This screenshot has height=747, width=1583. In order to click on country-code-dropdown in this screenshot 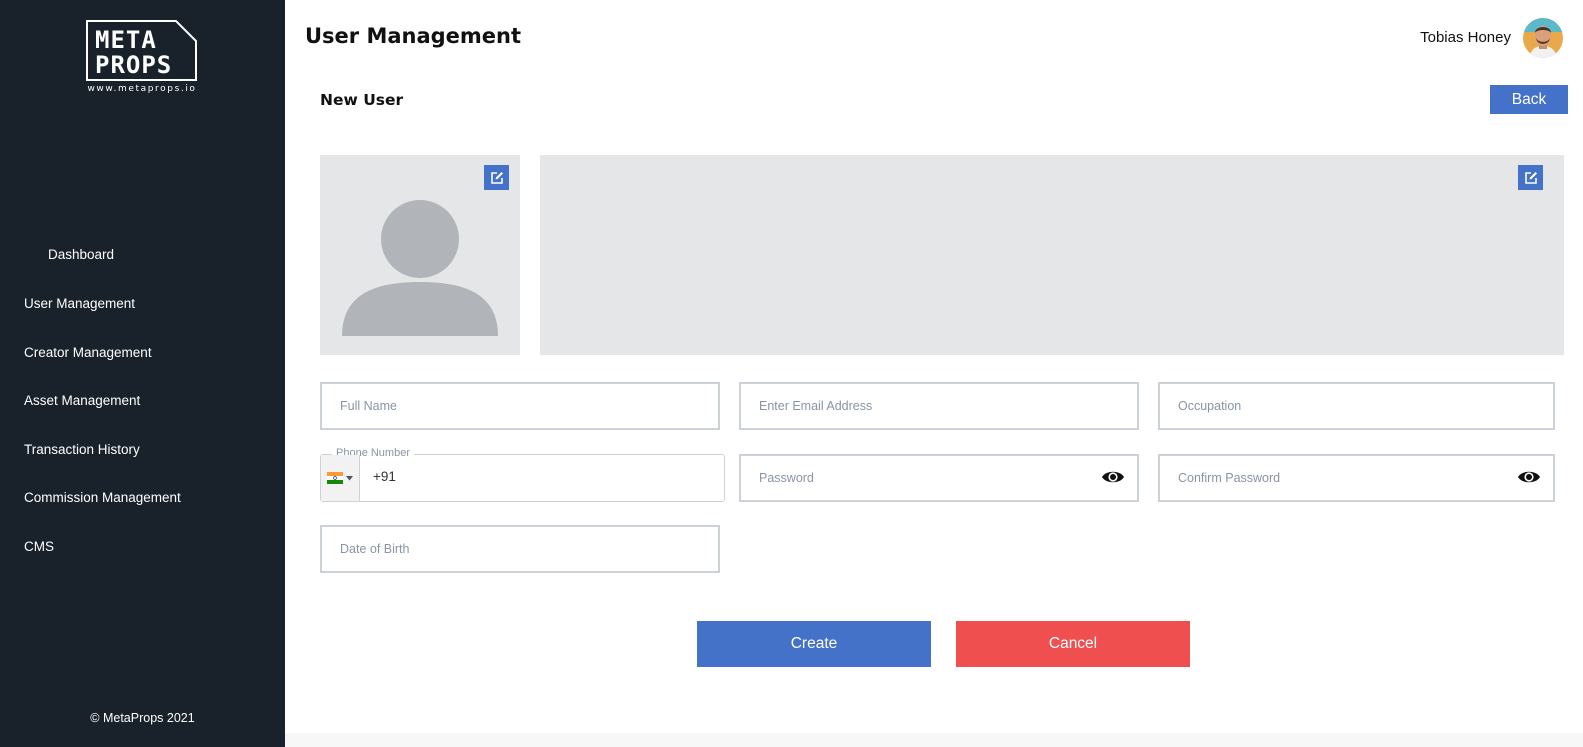, I will do `click(340, 478)`.